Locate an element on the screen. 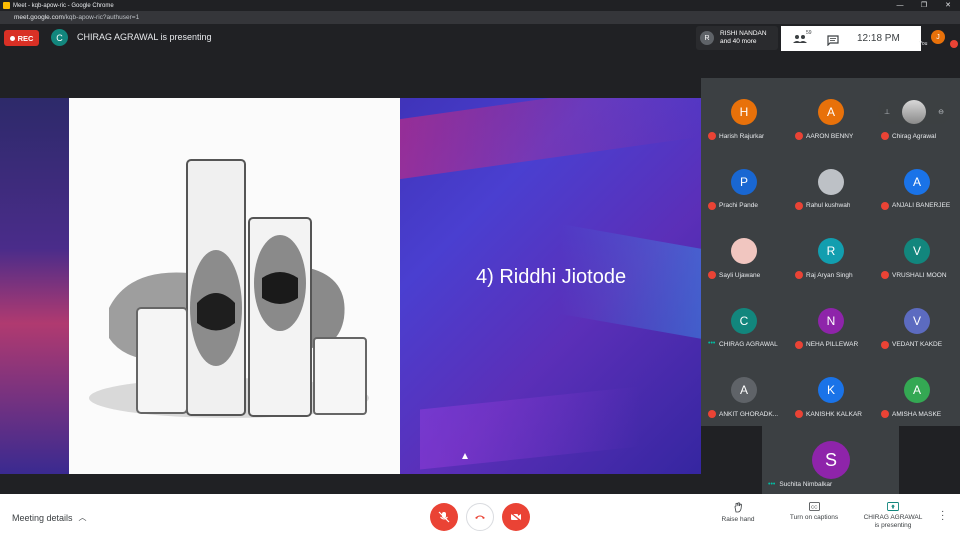  address-bar: meet.google.com/kqb-apow-ric?authuser=1 is located at coordinates (480, 17).